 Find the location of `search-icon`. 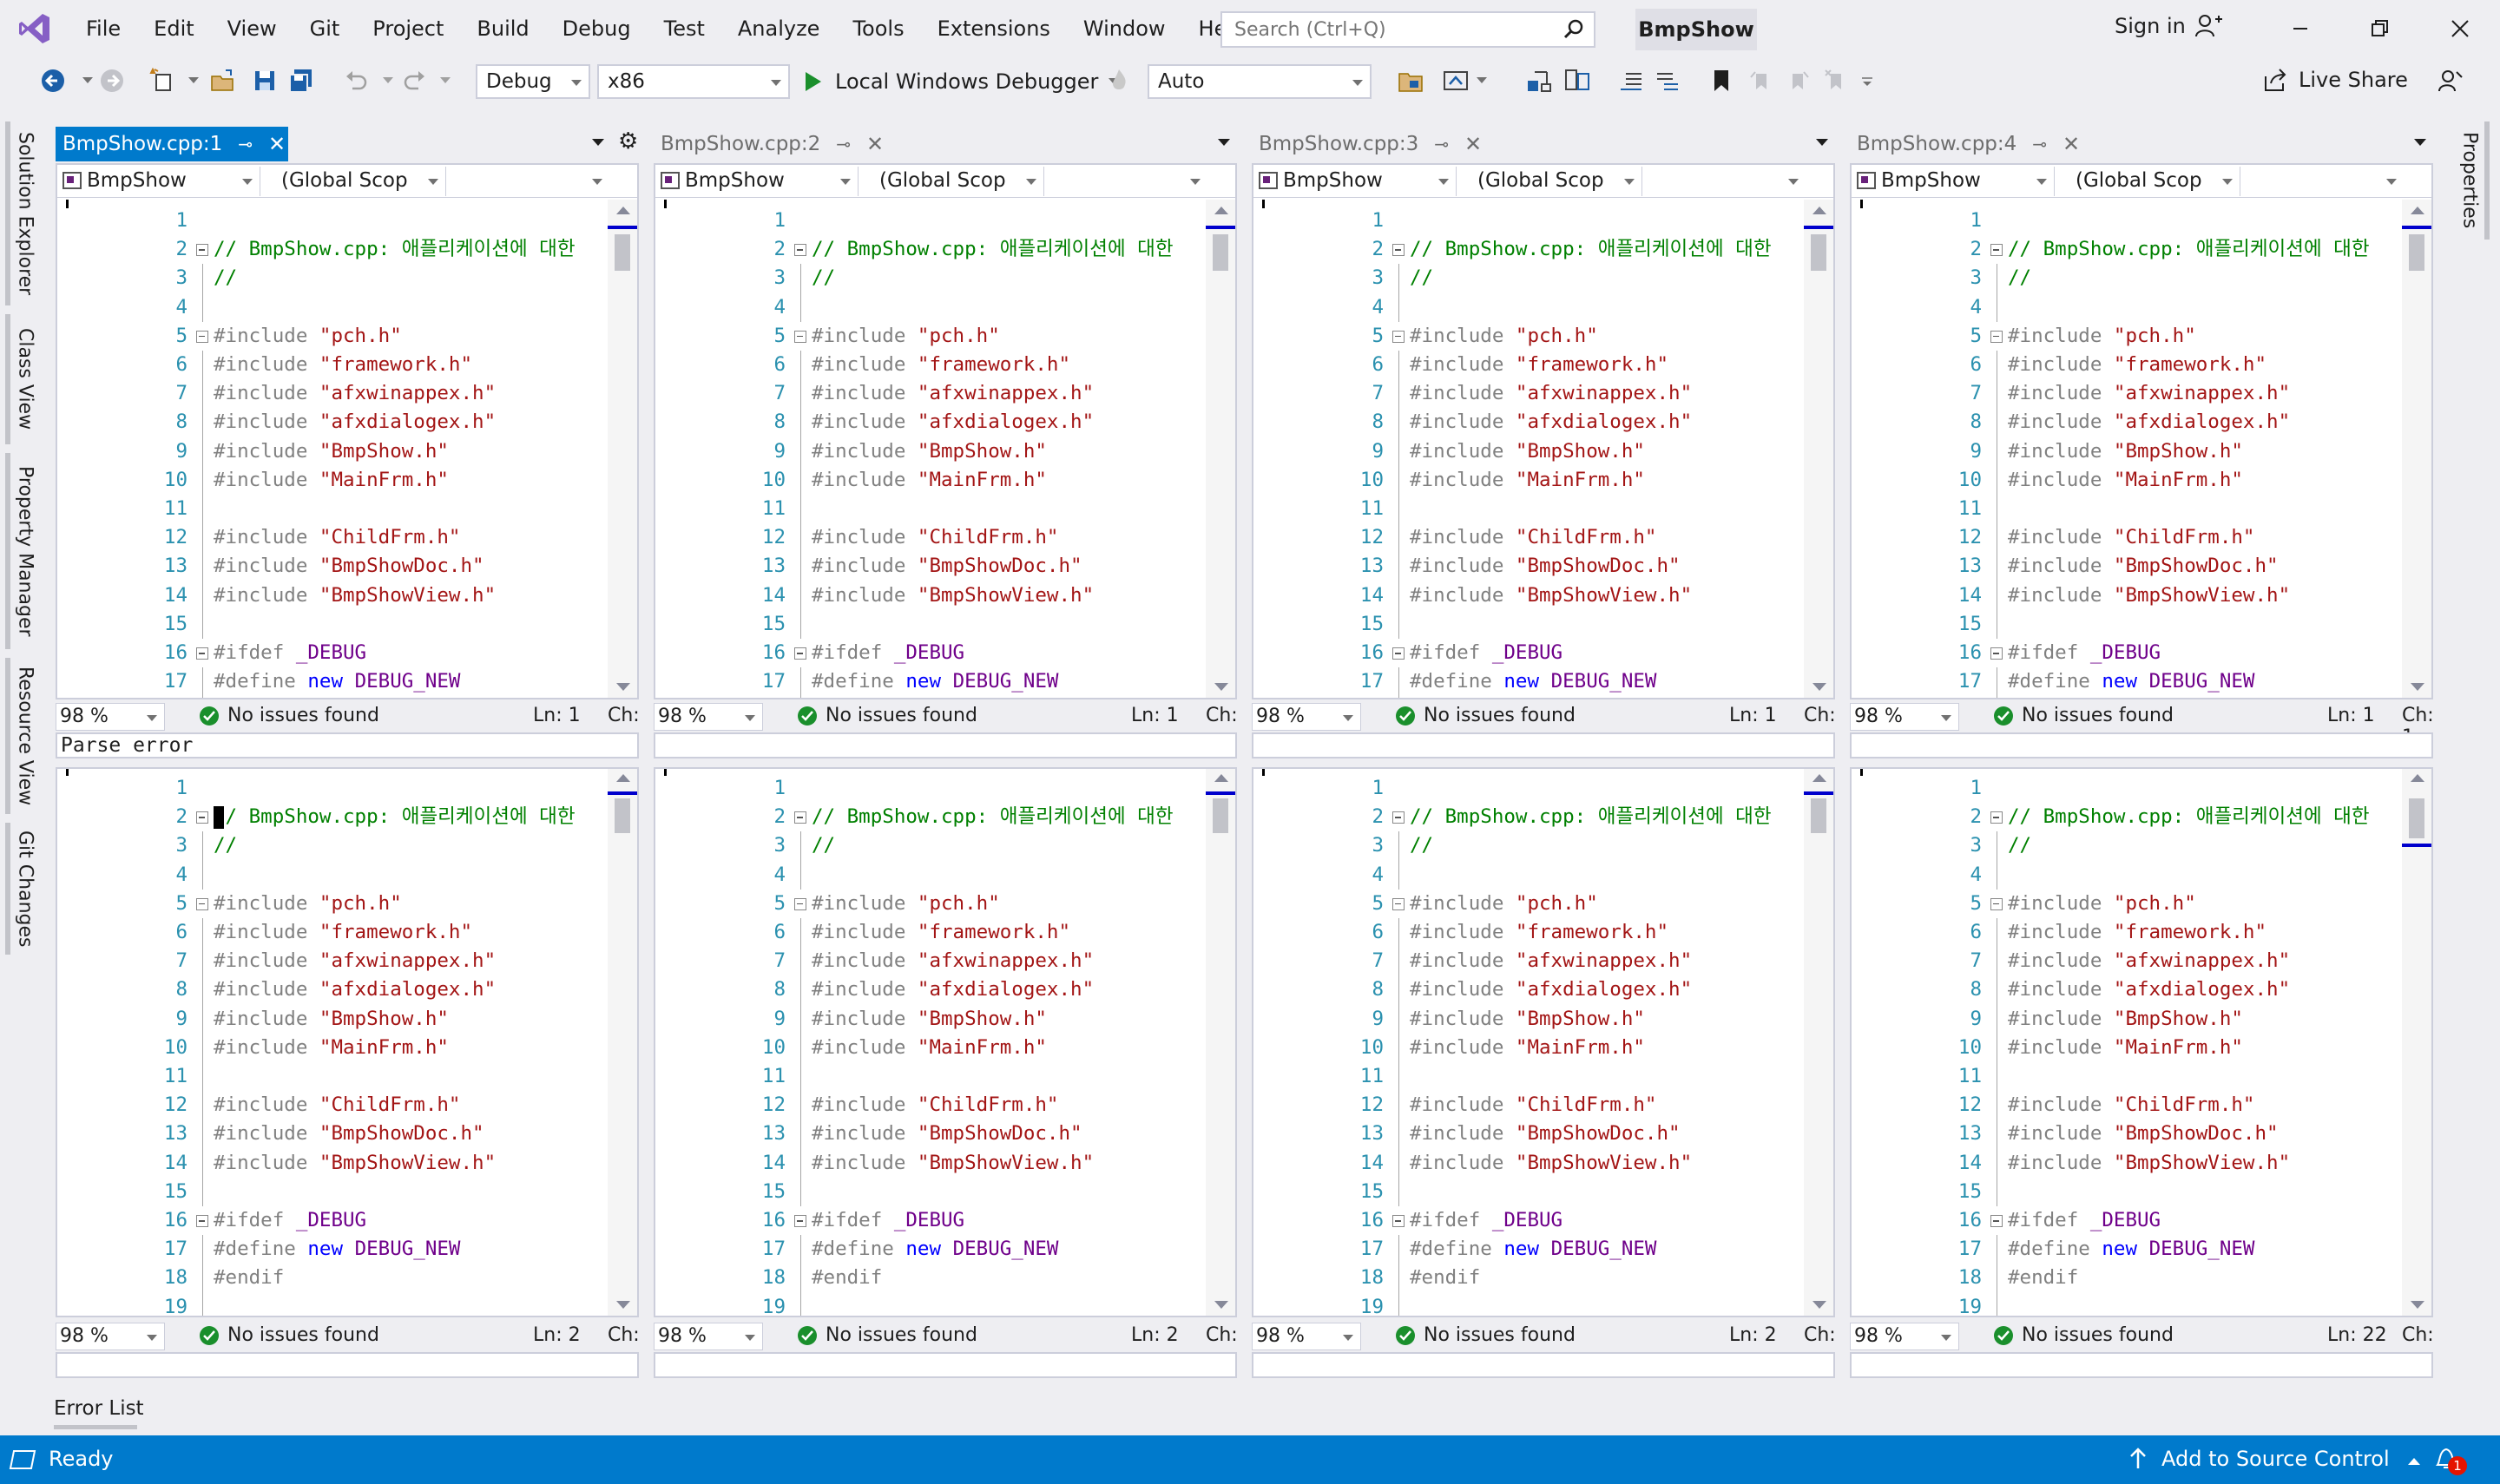

search-icon is located at coordinates (1573, 32).